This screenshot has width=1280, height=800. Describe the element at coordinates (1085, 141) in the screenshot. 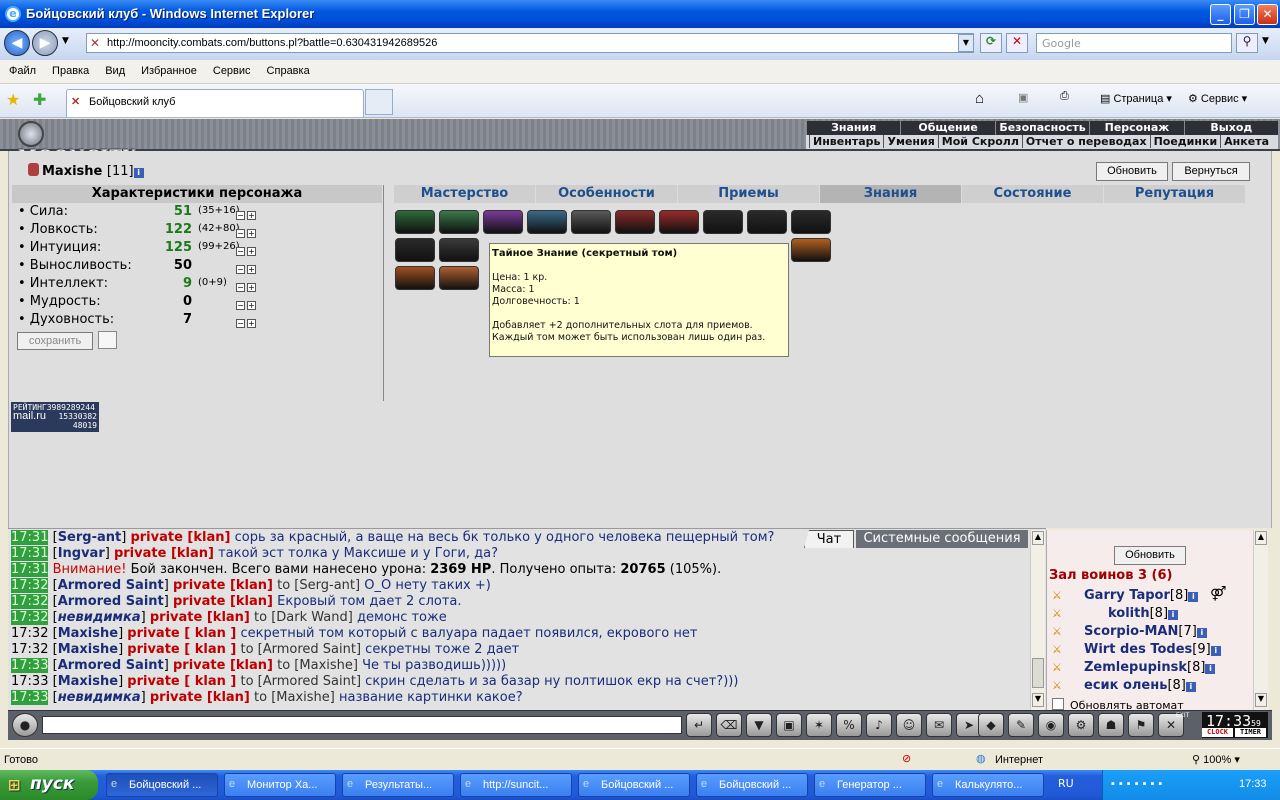

I see `submenu-transfers: Отчет о переводах` at that location.